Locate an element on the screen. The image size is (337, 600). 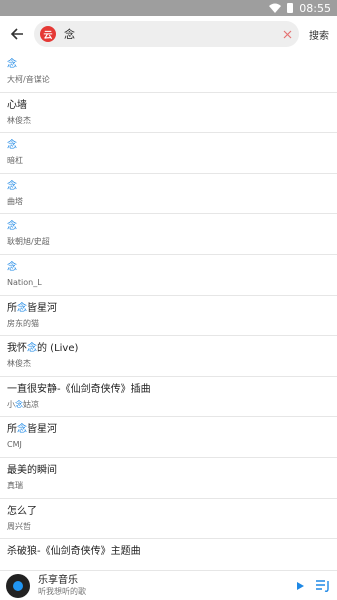
status-time: 08:55 is located at coordinates (315, 8).